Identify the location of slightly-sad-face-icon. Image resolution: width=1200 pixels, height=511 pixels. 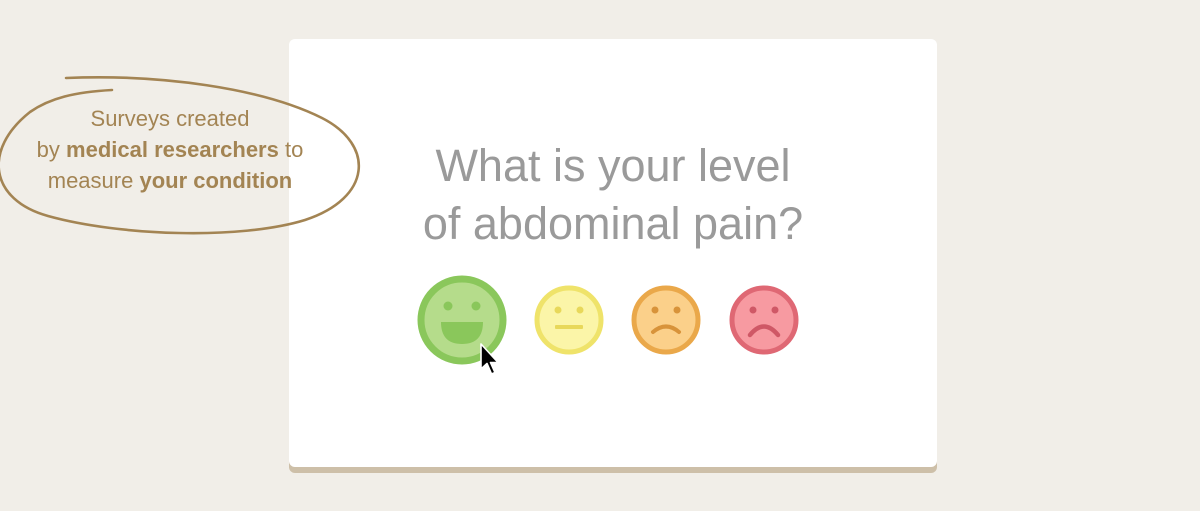
(666, 320).